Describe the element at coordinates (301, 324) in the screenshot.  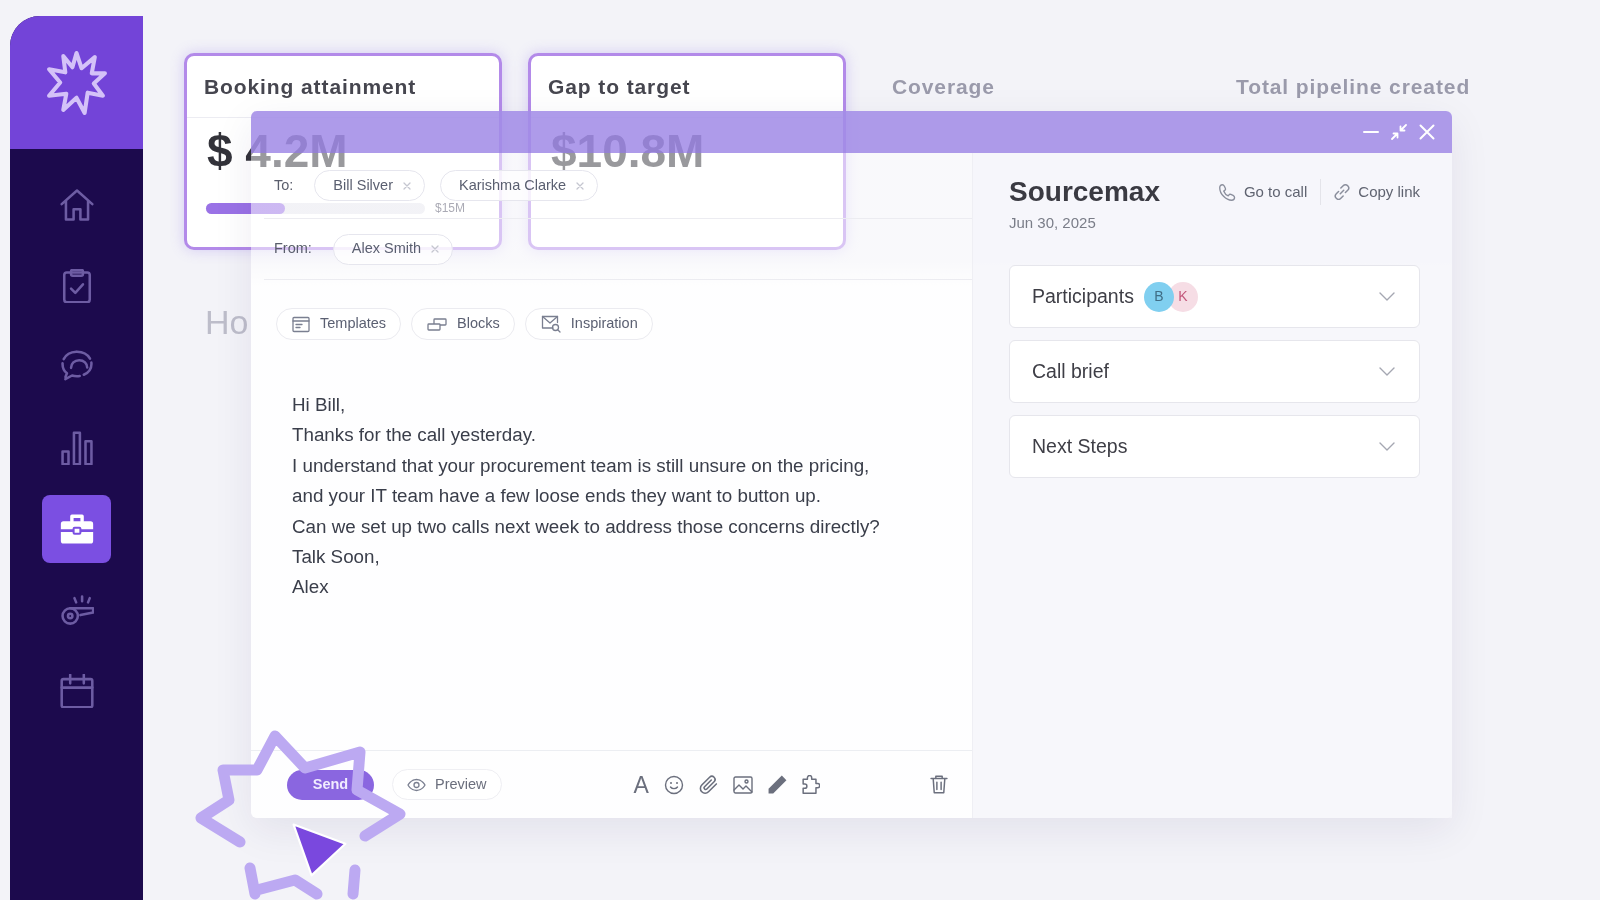
I see `template-icon` at that location.